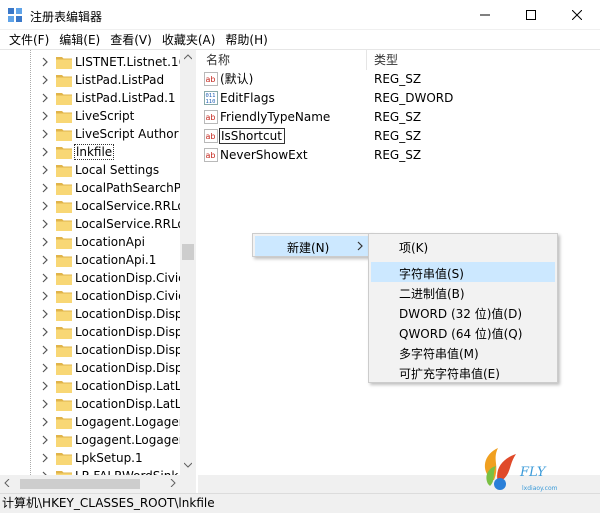  What do you see at coordinates (252, 136) in the screenshot?
I see `value-name: IsShortcut` at bounding box center [252, 136].